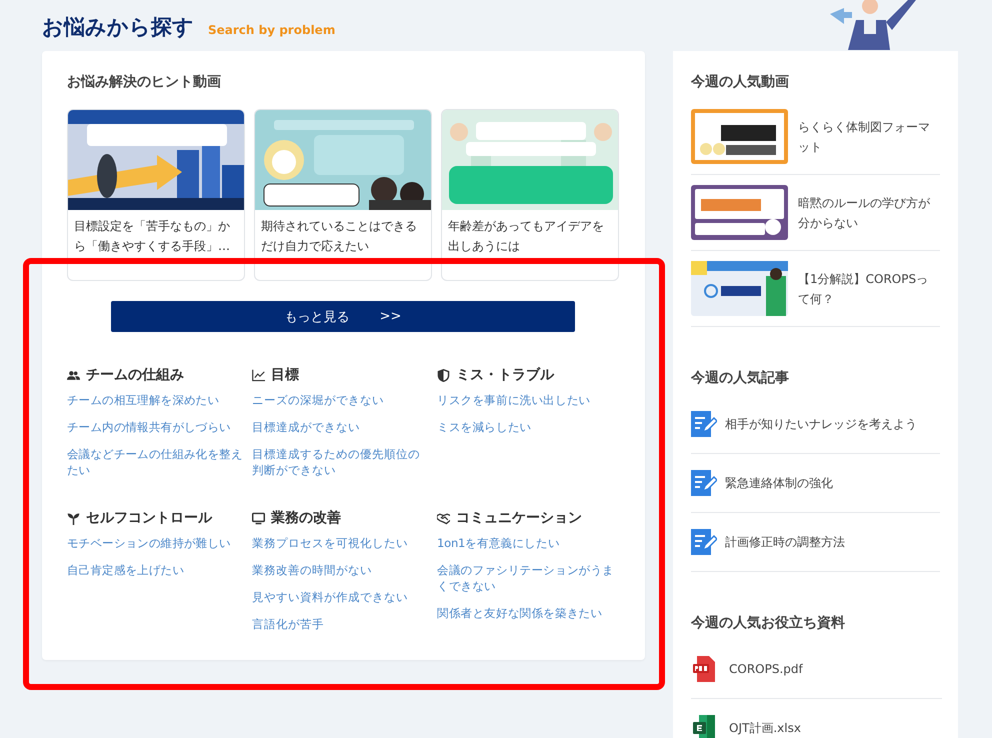  What do you see at coordinates (155, 543) in the screenshot?
I see `problem-link: モチベーションの維持が難しい` at bounding box center [155, 543].